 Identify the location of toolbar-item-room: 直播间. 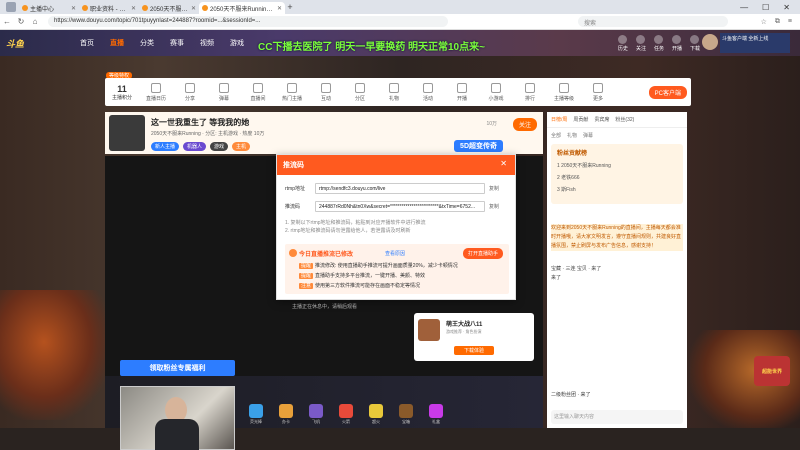
(258, 92).